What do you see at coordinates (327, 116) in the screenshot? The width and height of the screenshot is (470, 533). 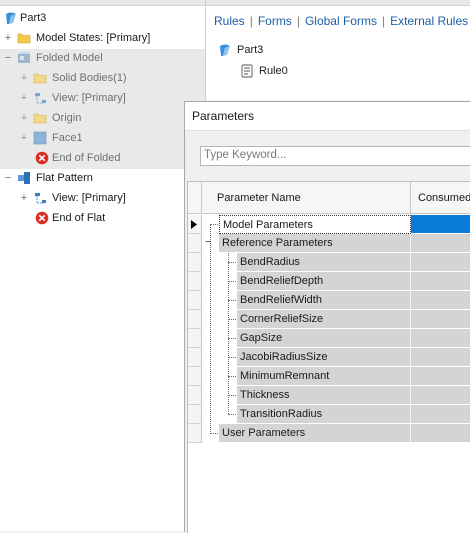 I see `dialog-titlebar: Parameters` at bounding box center [327, 116].